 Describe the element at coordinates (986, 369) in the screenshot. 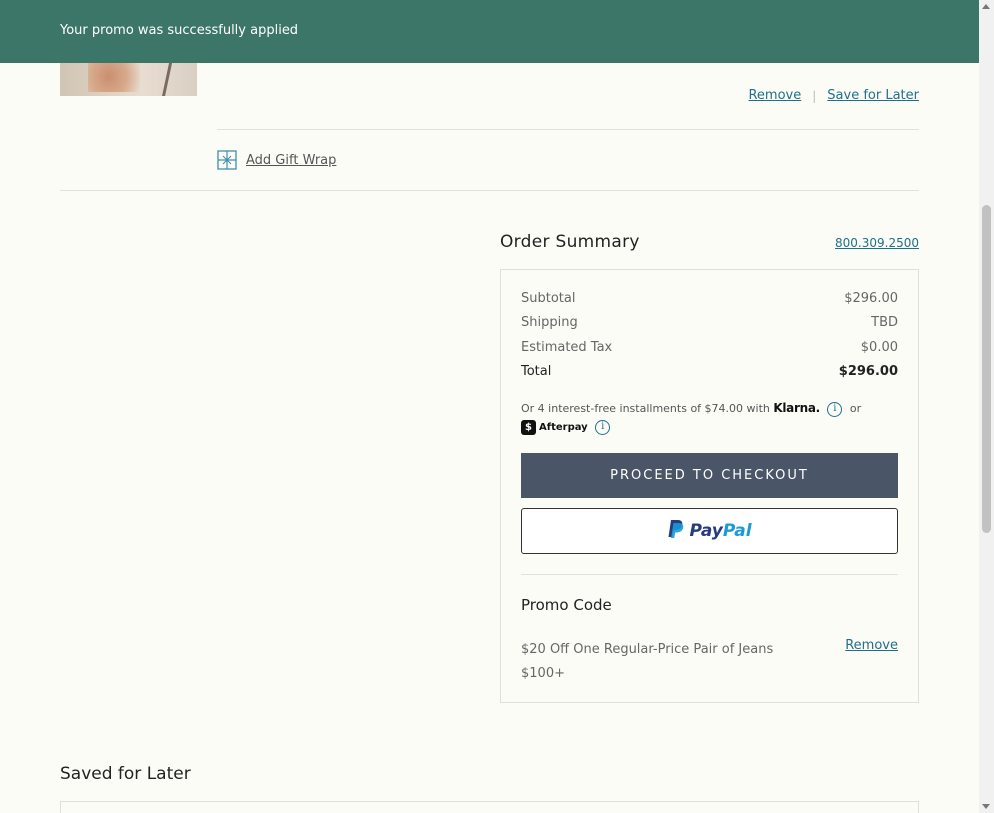

I see `scrollbar-thumb` at that location.